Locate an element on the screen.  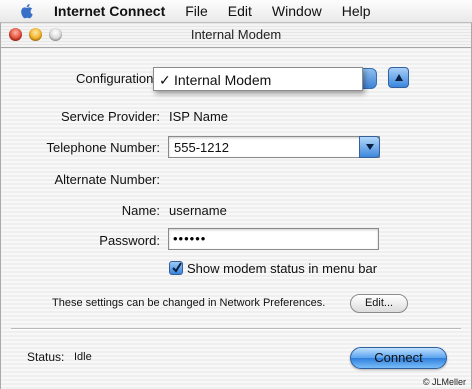
password-field: •••••• is located at coordinates (273, 239).